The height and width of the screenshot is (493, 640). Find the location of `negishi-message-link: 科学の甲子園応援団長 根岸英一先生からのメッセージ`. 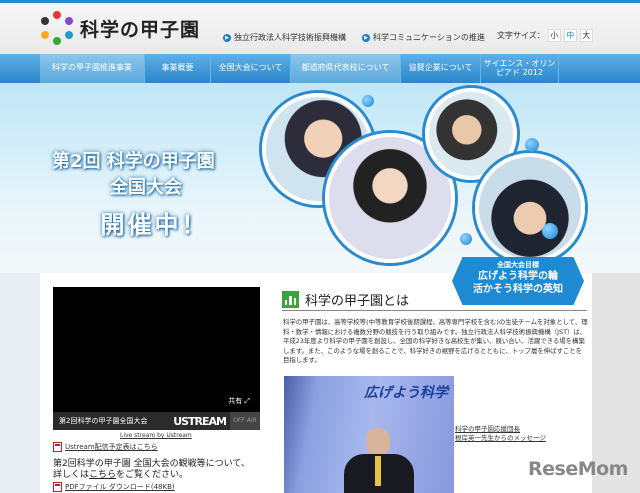

negishi-message-link: 科学の甲子園応援団長 根岸英一先生からのメッセージ is located at coordinates (500, 434).